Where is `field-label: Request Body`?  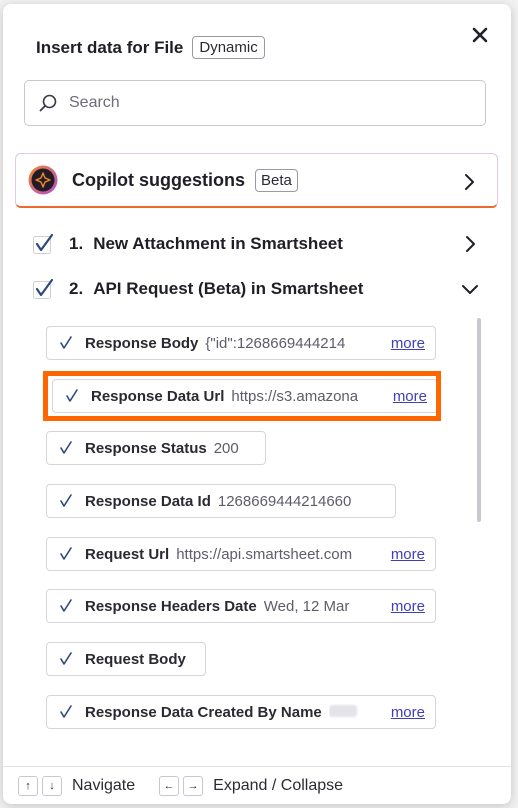 field-label: Request Body is located at coordinates (135, 659).